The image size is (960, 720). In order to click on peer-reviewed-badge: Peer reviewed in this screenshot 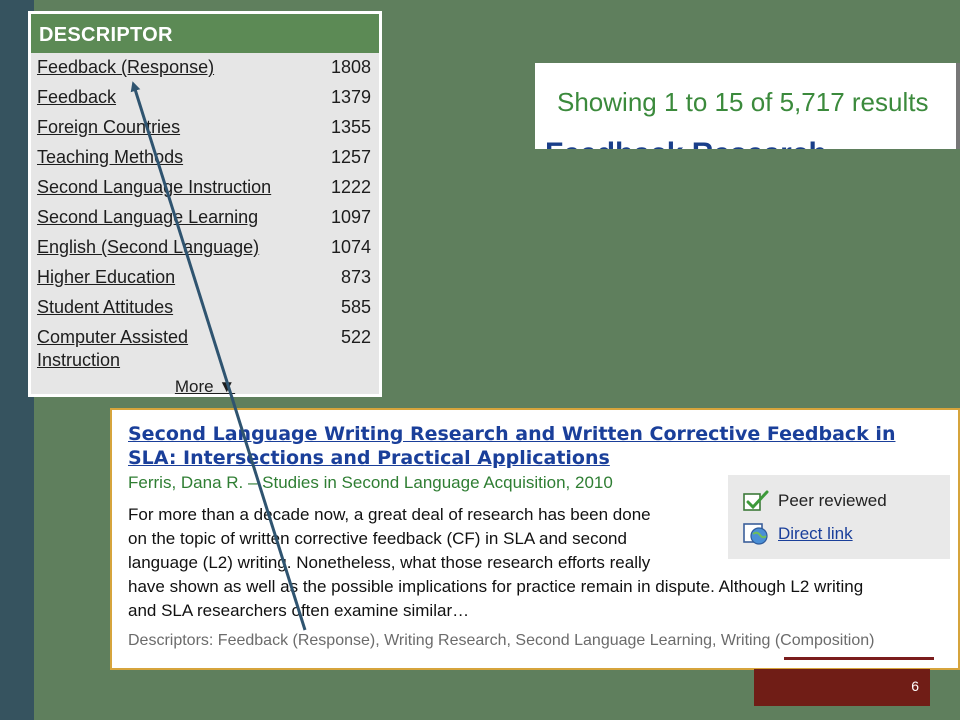, I will do `click(814, 501)`.